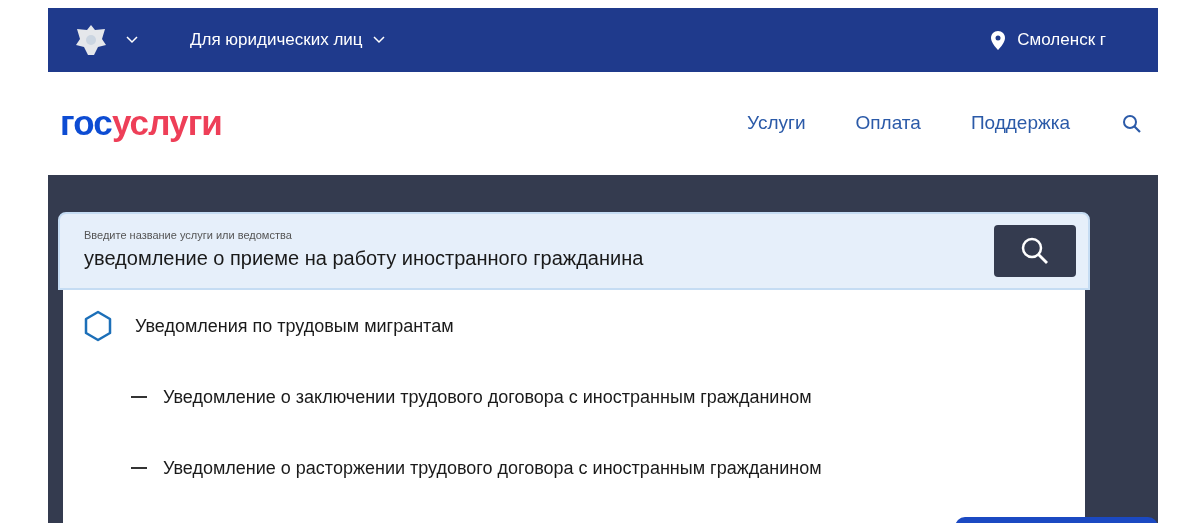 Image resolution: width=1196 pixels, height=523 pixels. Describe the element at coordinates (487, 397) in the screenshot. I see `result-link: Уведомление о заключении трудового договора с иностранным гражданином` at that location.